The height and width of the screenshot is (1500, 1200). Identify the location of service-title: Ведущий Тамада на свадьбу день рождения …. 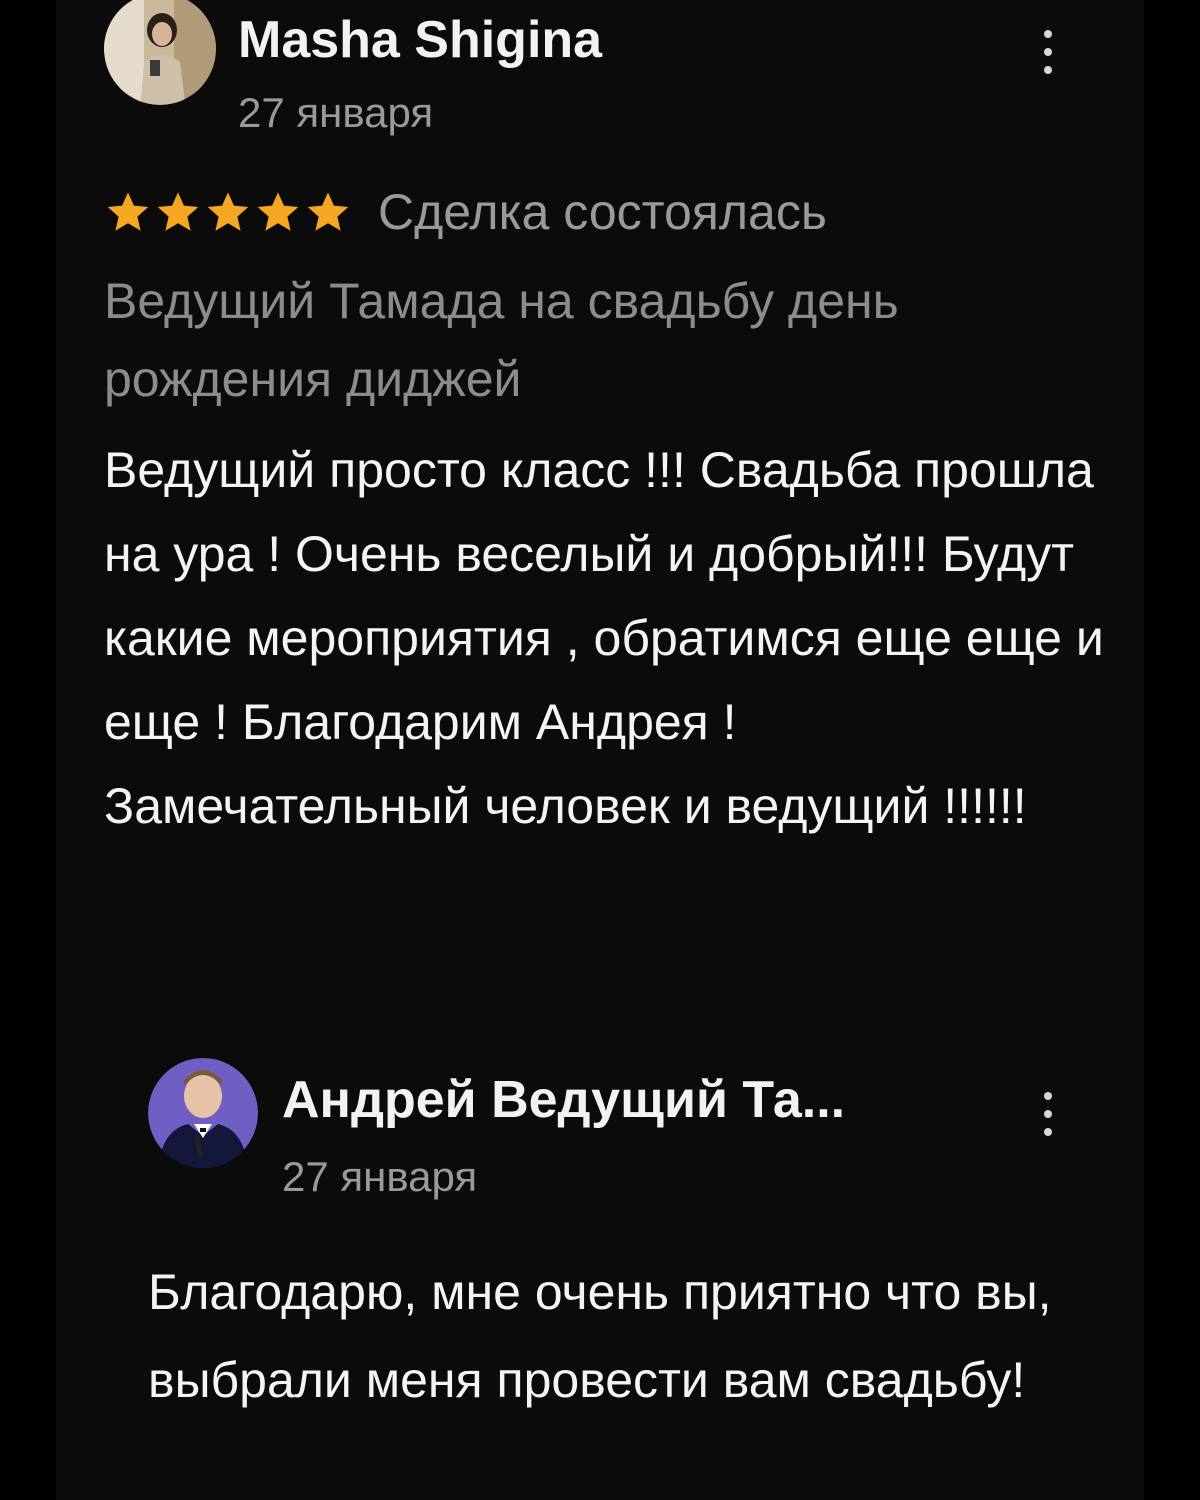
(604, 340).